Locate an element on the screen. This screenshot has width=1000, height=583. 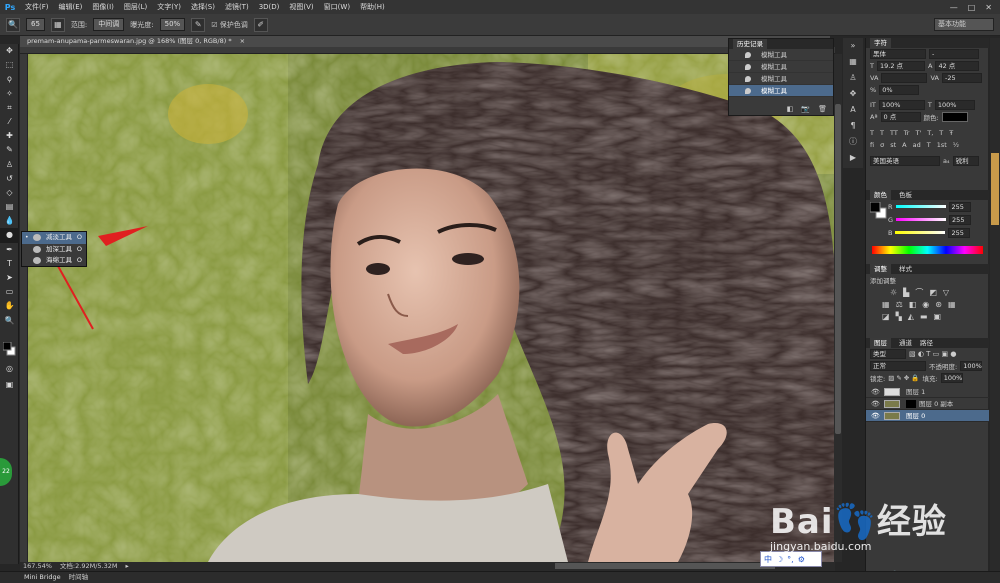
brightness-icon: ☼ is located at coordinates (893, 292).